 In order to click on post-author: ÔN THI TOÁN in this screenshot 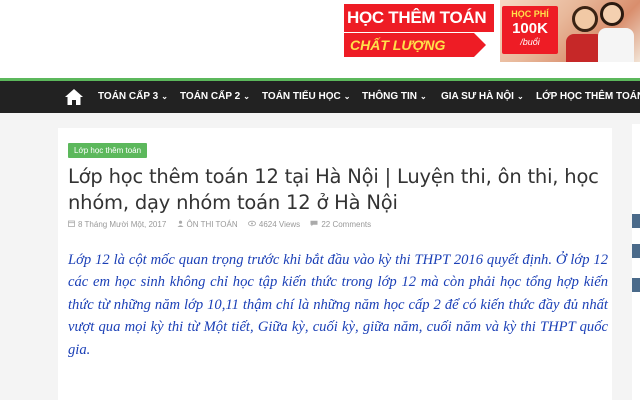, I will do `click(207, 224)`.